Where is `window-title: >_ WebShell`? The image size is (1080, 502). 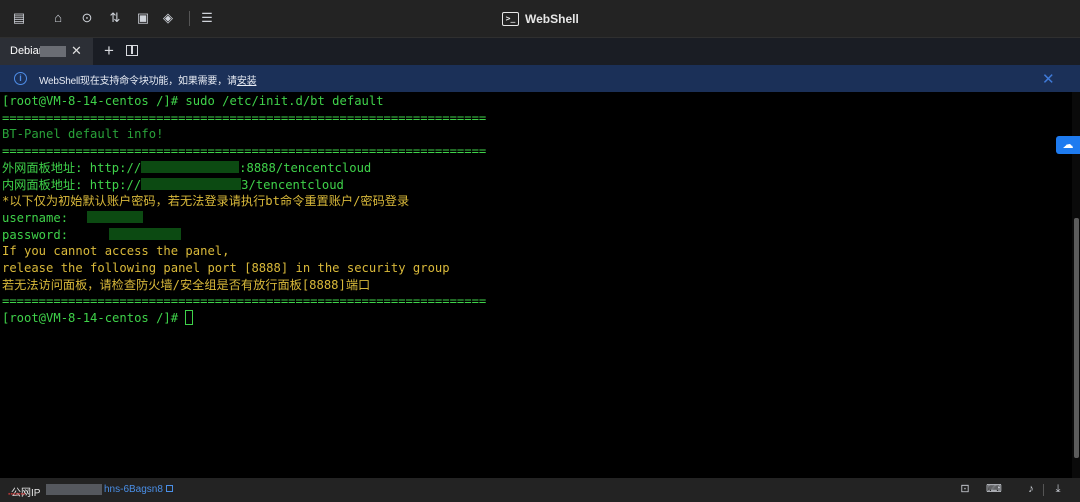
window-title: >_ WebShell is located at coordinates (540, 18).